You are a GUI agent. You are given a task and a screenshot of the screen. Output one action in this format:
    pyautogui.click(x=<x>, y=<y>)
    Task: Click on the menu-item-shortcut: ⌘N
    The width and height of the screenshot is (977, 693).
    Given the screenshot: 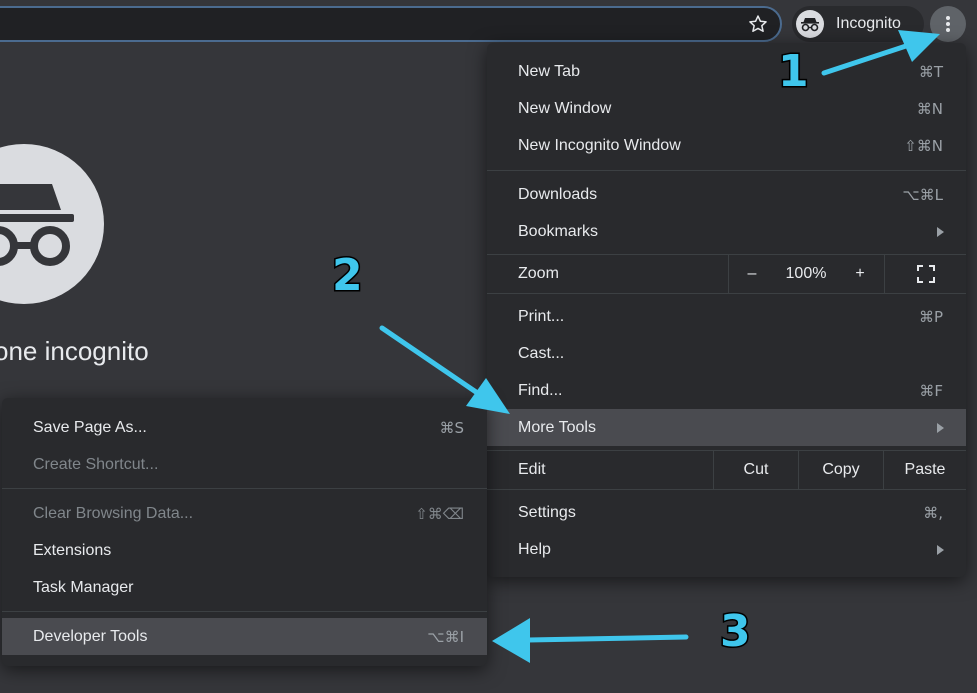 What is the action you would take?
    pyautogui.click(x=929, y=108)
    